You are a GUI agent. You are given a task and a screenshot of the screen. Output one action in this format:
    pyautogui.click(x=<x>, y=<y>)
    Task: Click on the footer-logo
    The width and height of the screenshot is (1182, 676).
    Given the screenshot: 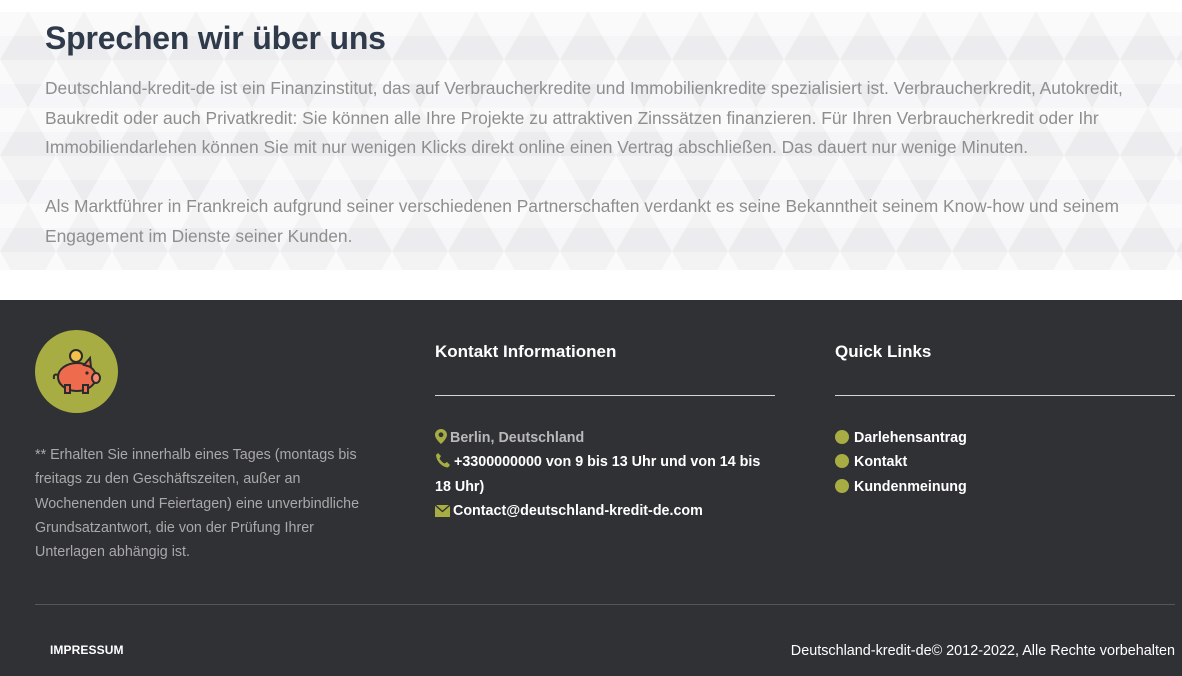 What is the action you would take?
    pyautogui.click(x=76, y=371)
    